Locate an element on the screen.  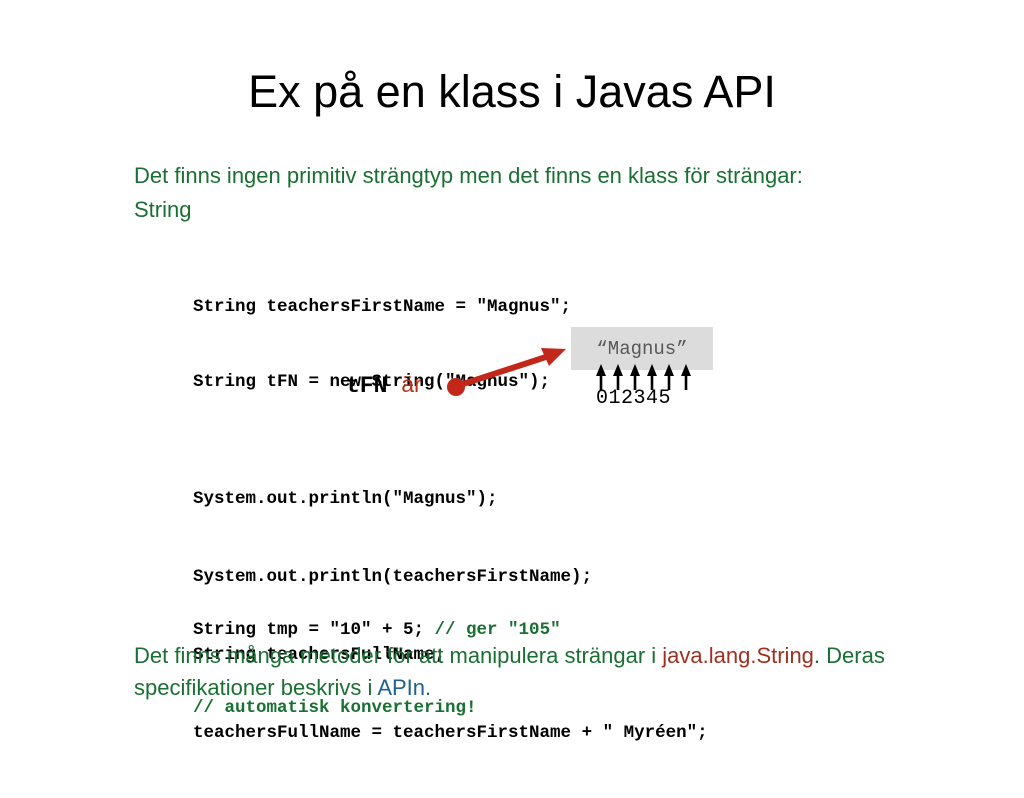
string-value-text: “Magnus” is located at coordinates (642, 348).